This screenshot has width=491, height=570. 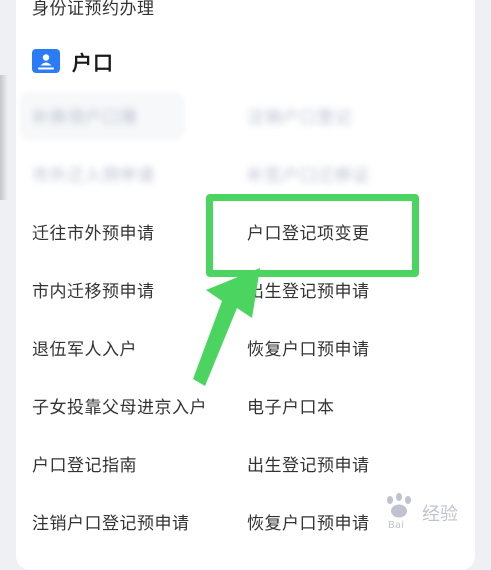 I want to click on service-item-cancel-registration: 注销户口登记预申请, so click(x=111, y=524).